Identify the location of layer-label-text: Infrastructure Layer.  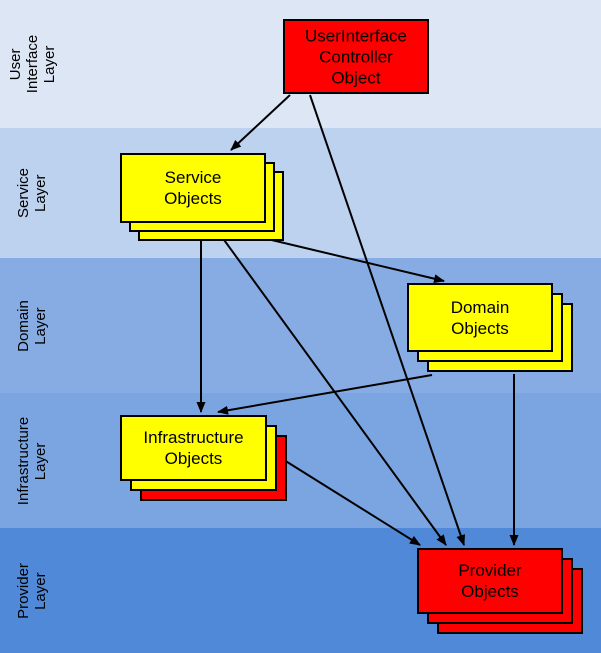
(32, 460).